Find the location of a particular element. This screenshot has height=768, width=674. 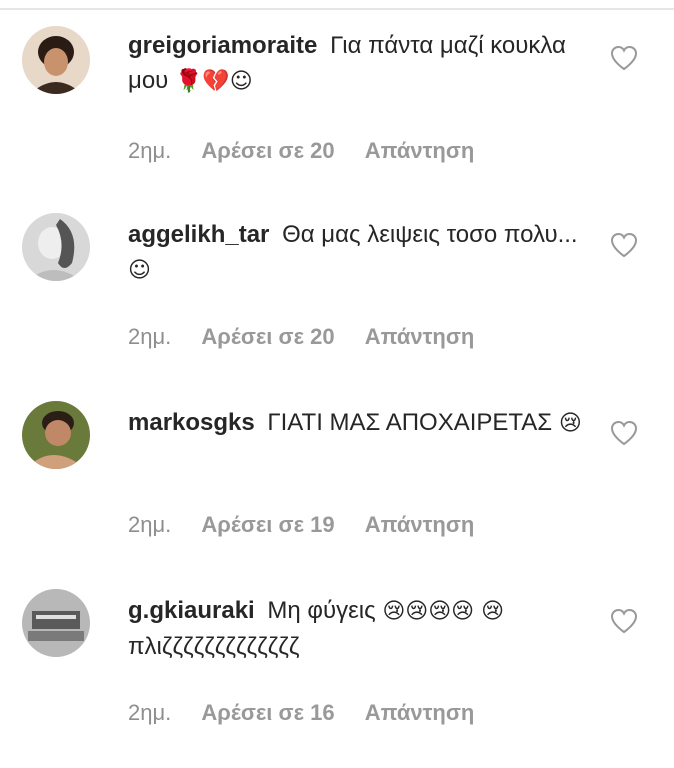

username-link: greigoriamoraite is located at coordinates (222, 45).